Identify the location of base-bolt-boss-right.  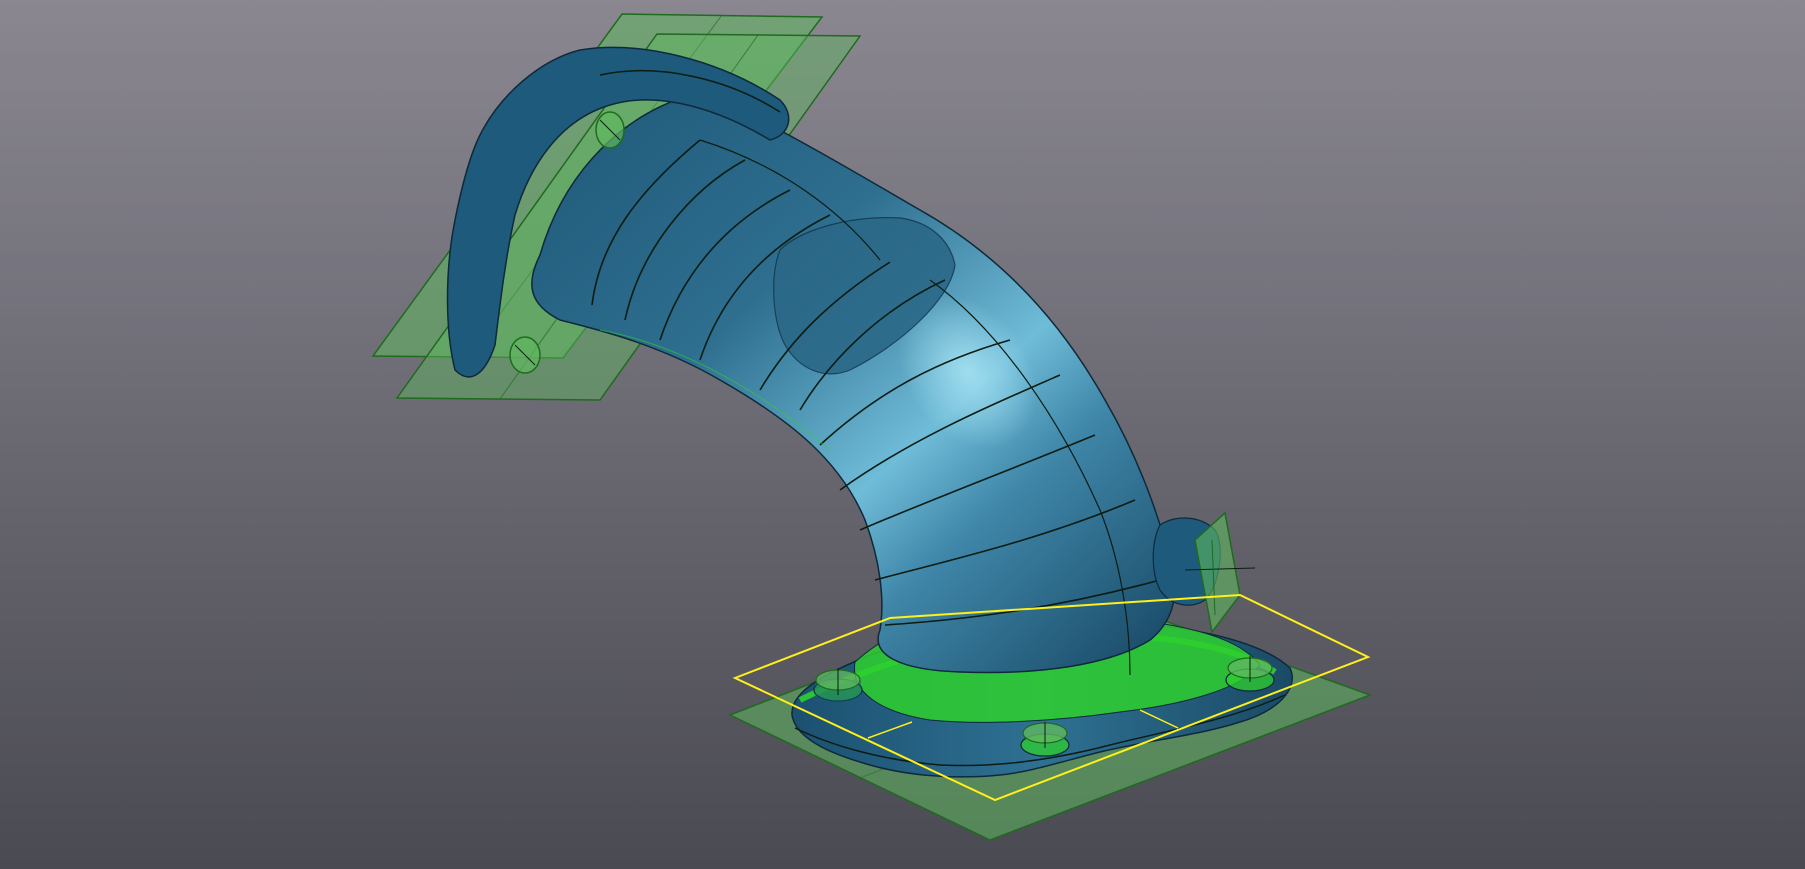
(1250, 674).